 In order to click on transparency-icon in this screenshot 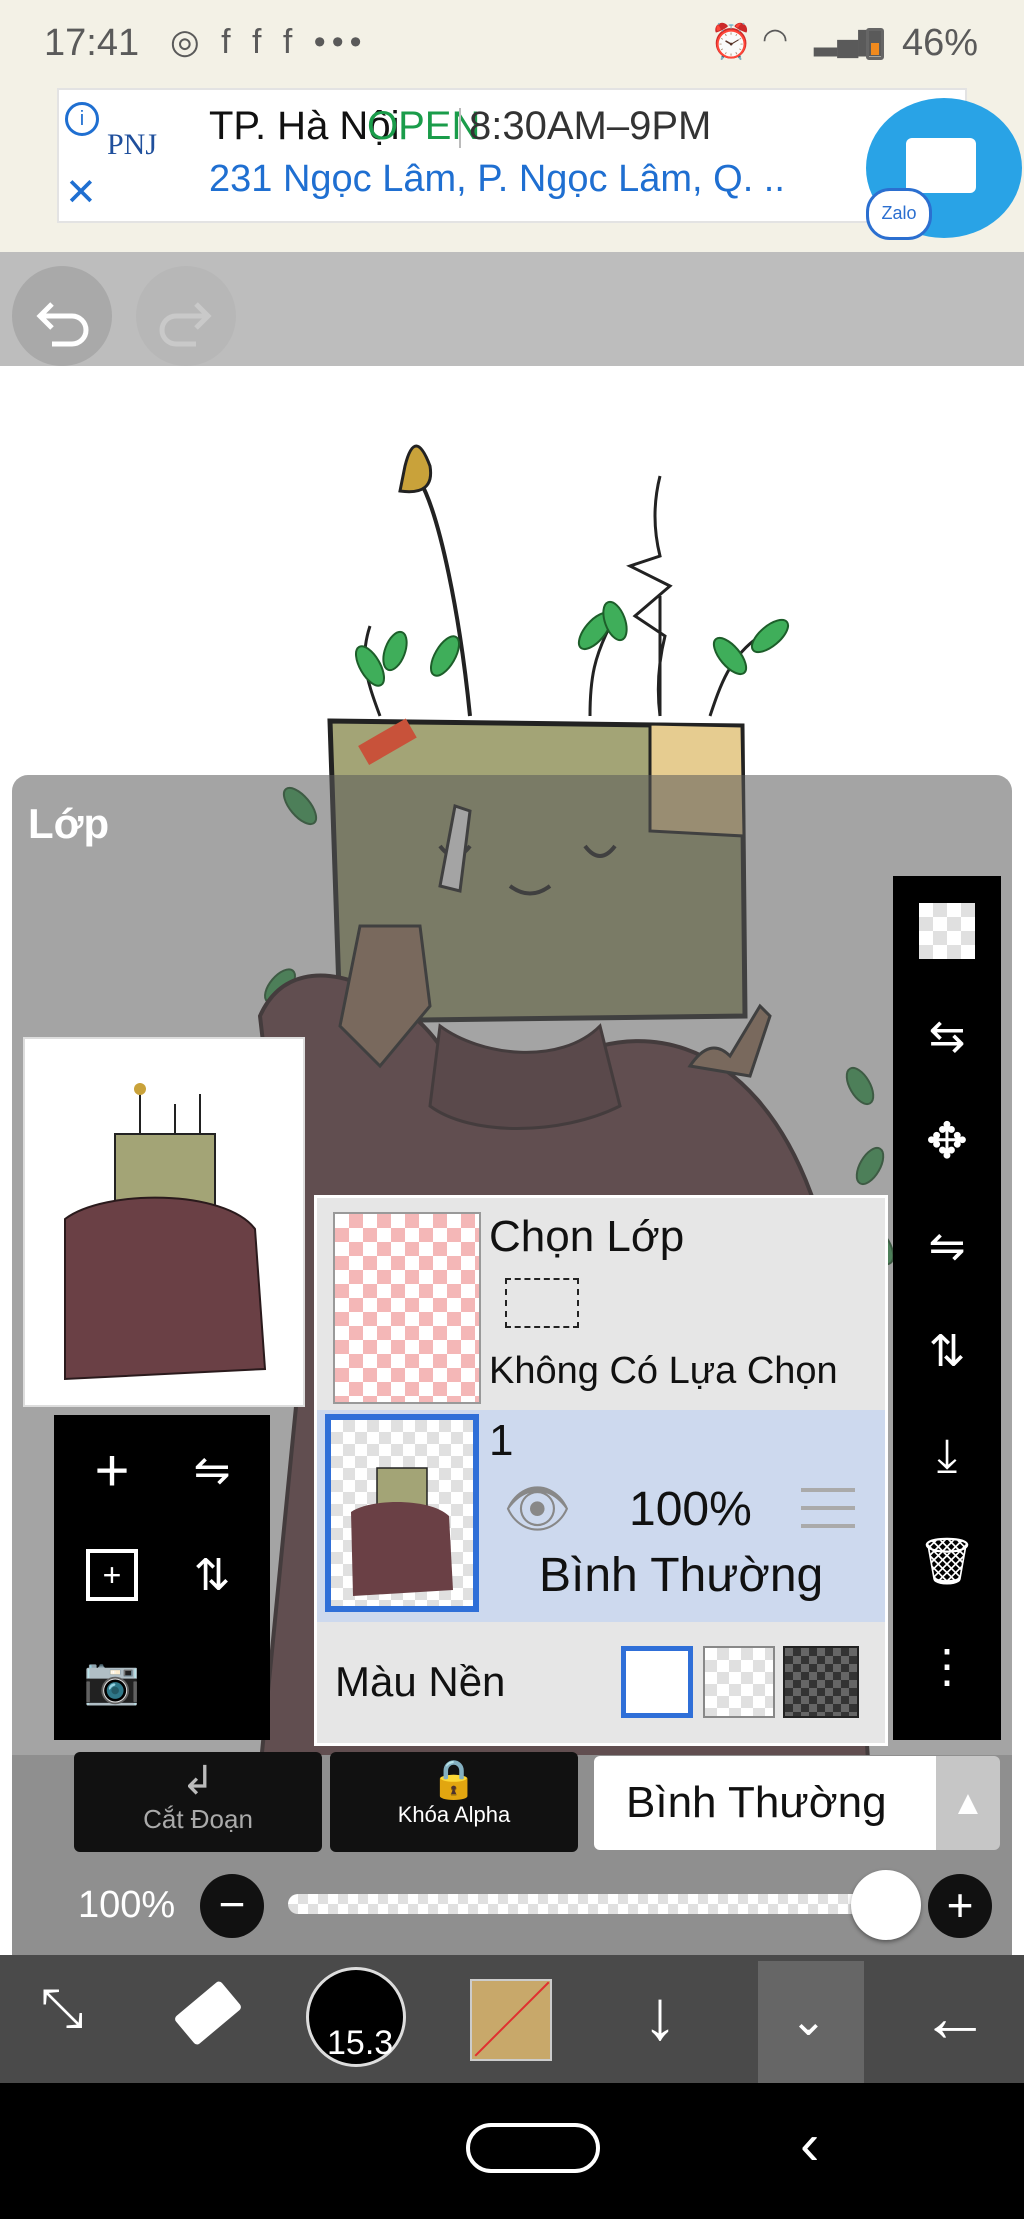, I will do `click(947, 931)`.